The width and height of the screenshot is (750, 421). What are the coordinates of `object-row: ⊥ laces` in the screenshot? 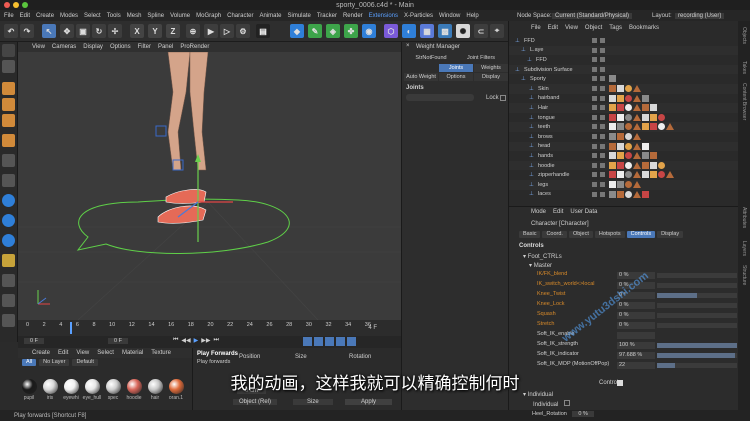 It's located at (624, 194).